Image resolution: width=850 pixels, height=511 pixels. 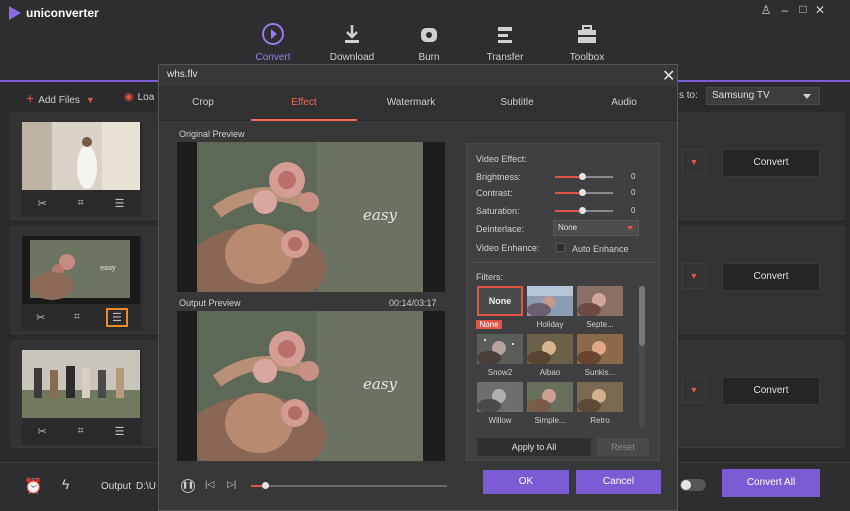 I want to click on filter-retro, so click(x=600, y=397).